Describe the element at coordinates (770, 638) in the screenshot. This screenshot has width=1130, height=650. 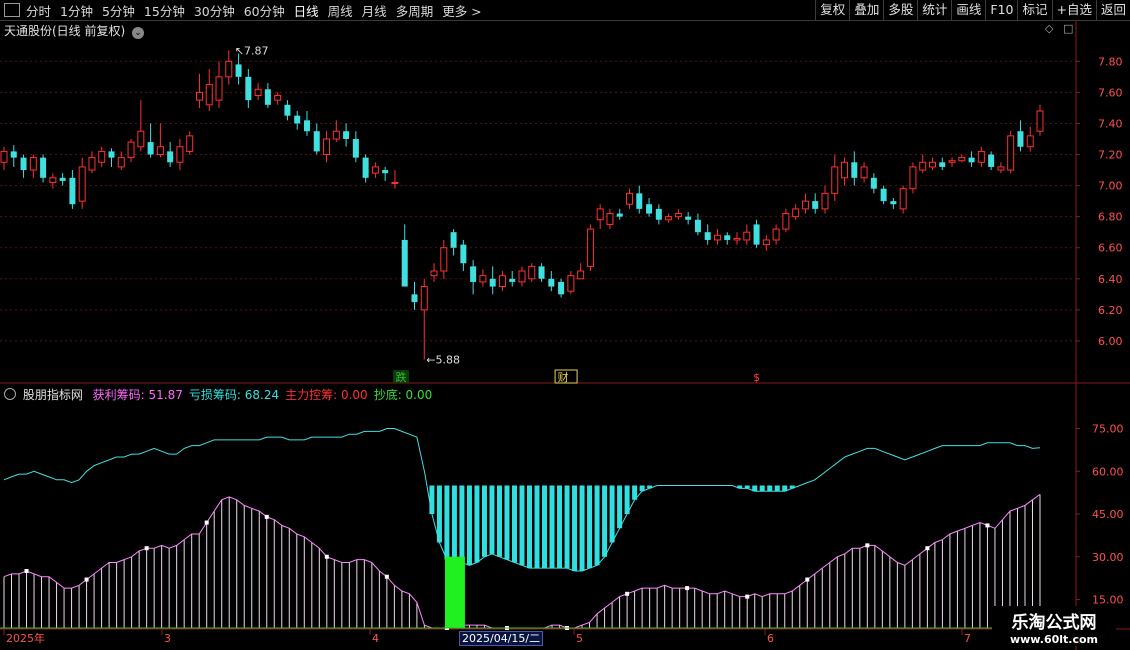
I see `time-label: 6` at that location.